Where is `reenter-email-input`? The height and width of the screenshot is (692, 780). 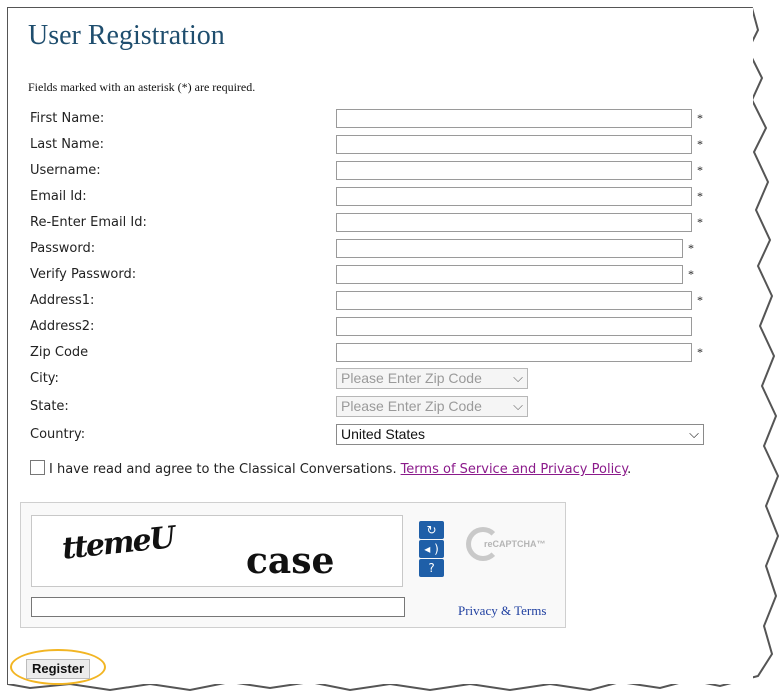 reenter-email-input is located at coordinates (514, 222).